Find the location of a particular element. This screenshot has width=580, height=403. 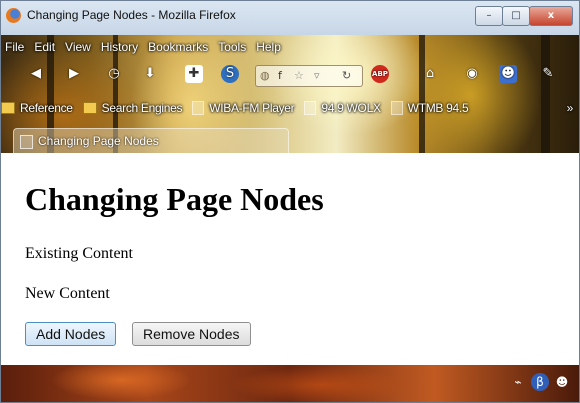

adblock-icon: ABP is located at coordinates (380, 74).